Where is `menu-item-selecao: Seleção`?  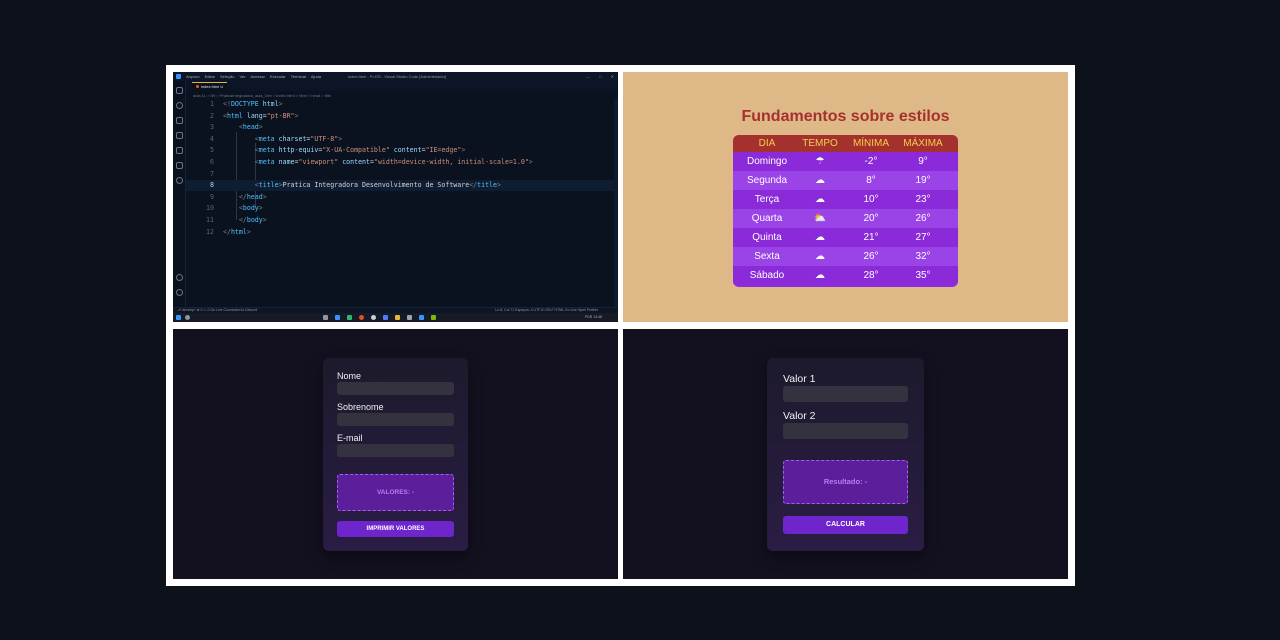 menu-item-selecao: Seleção is located at coordinates (227, 76).